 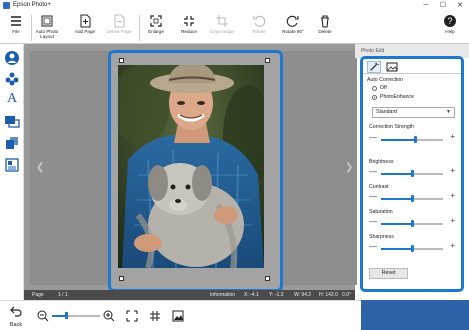 I want to click on chevron-down-icon: ▼, so click(x=448, y=112).